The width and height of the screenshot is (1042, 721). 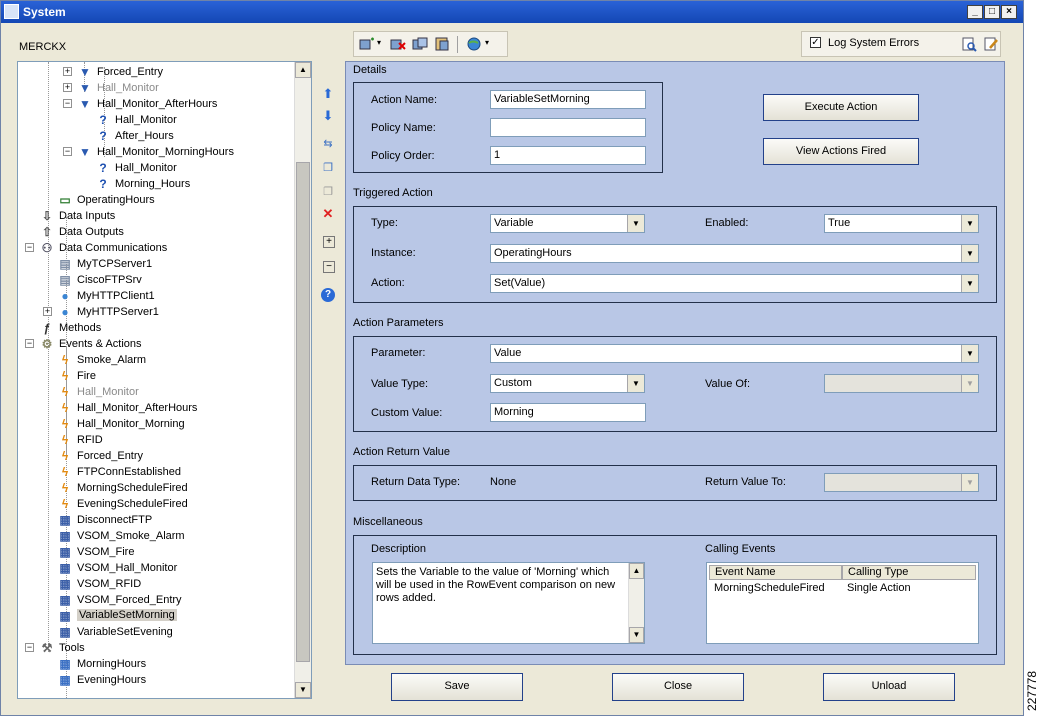 What do you see at coordinates (901, 482) in the screenshot?
I see `return-value-to-select: ▼` at bounding box center [901, 482].